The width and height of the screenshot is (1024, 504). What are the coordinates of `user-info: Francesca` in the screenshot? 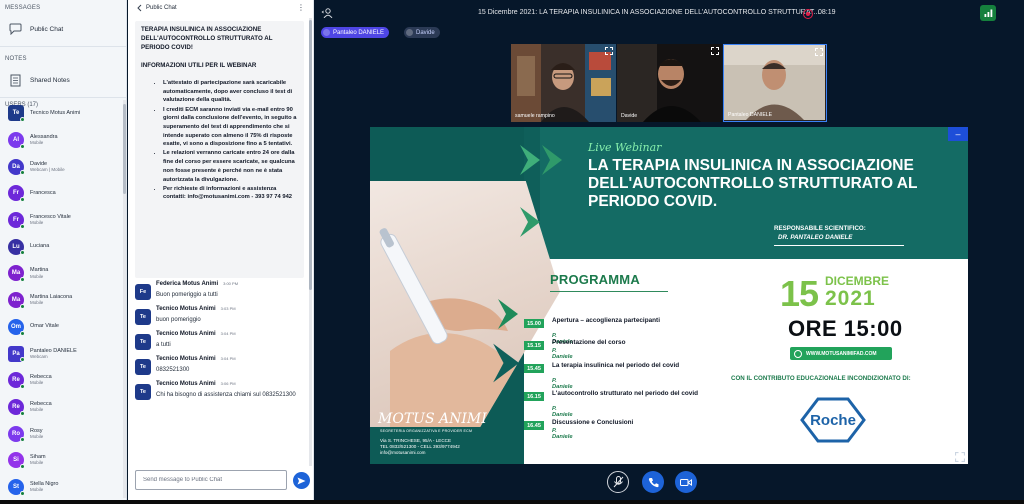 It's located at (43, 193).